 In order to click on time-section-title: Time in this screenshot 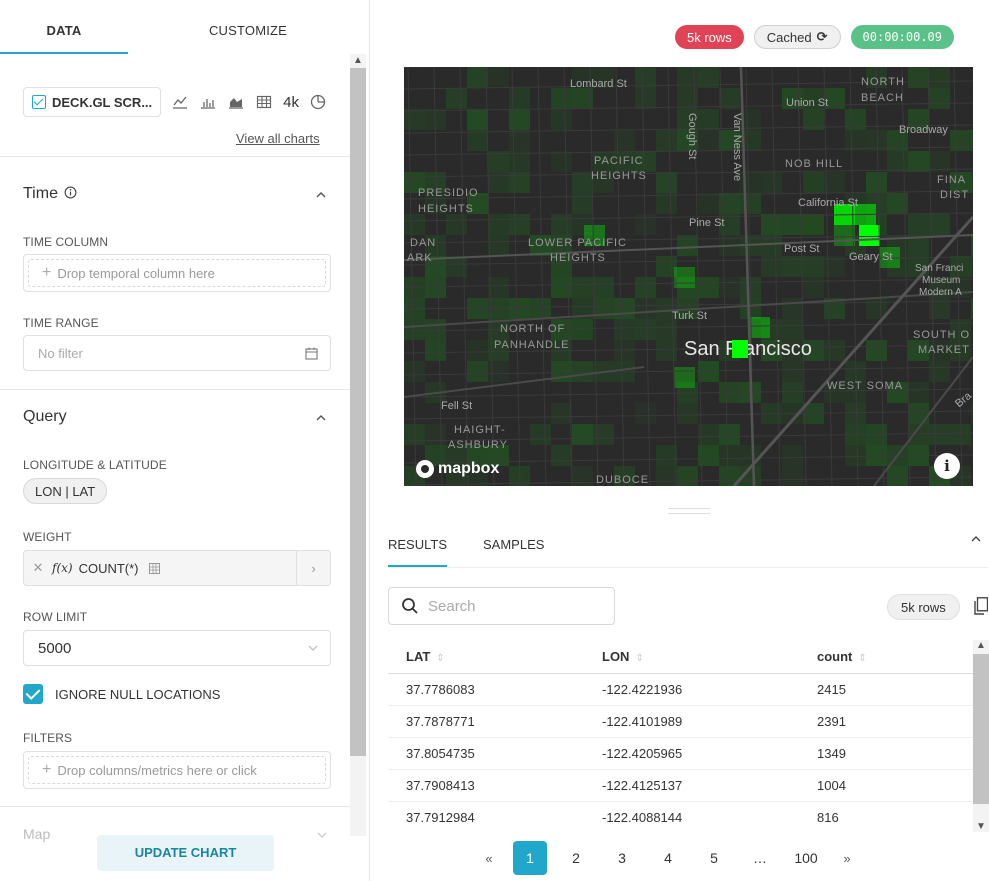, I will do `click(50, 194)`.